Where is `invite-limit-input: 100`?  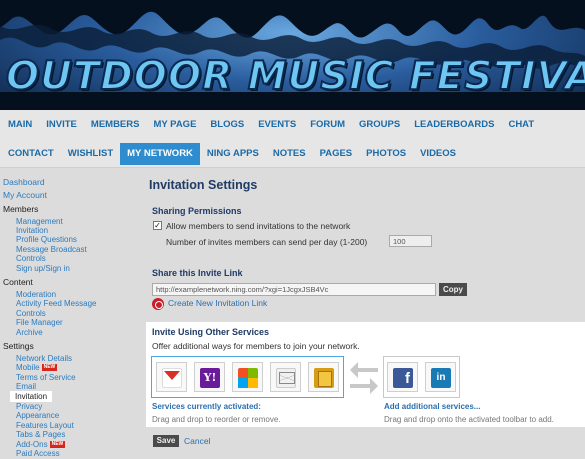 invite-limit-input: 100 is located at coordinates (410, 241).